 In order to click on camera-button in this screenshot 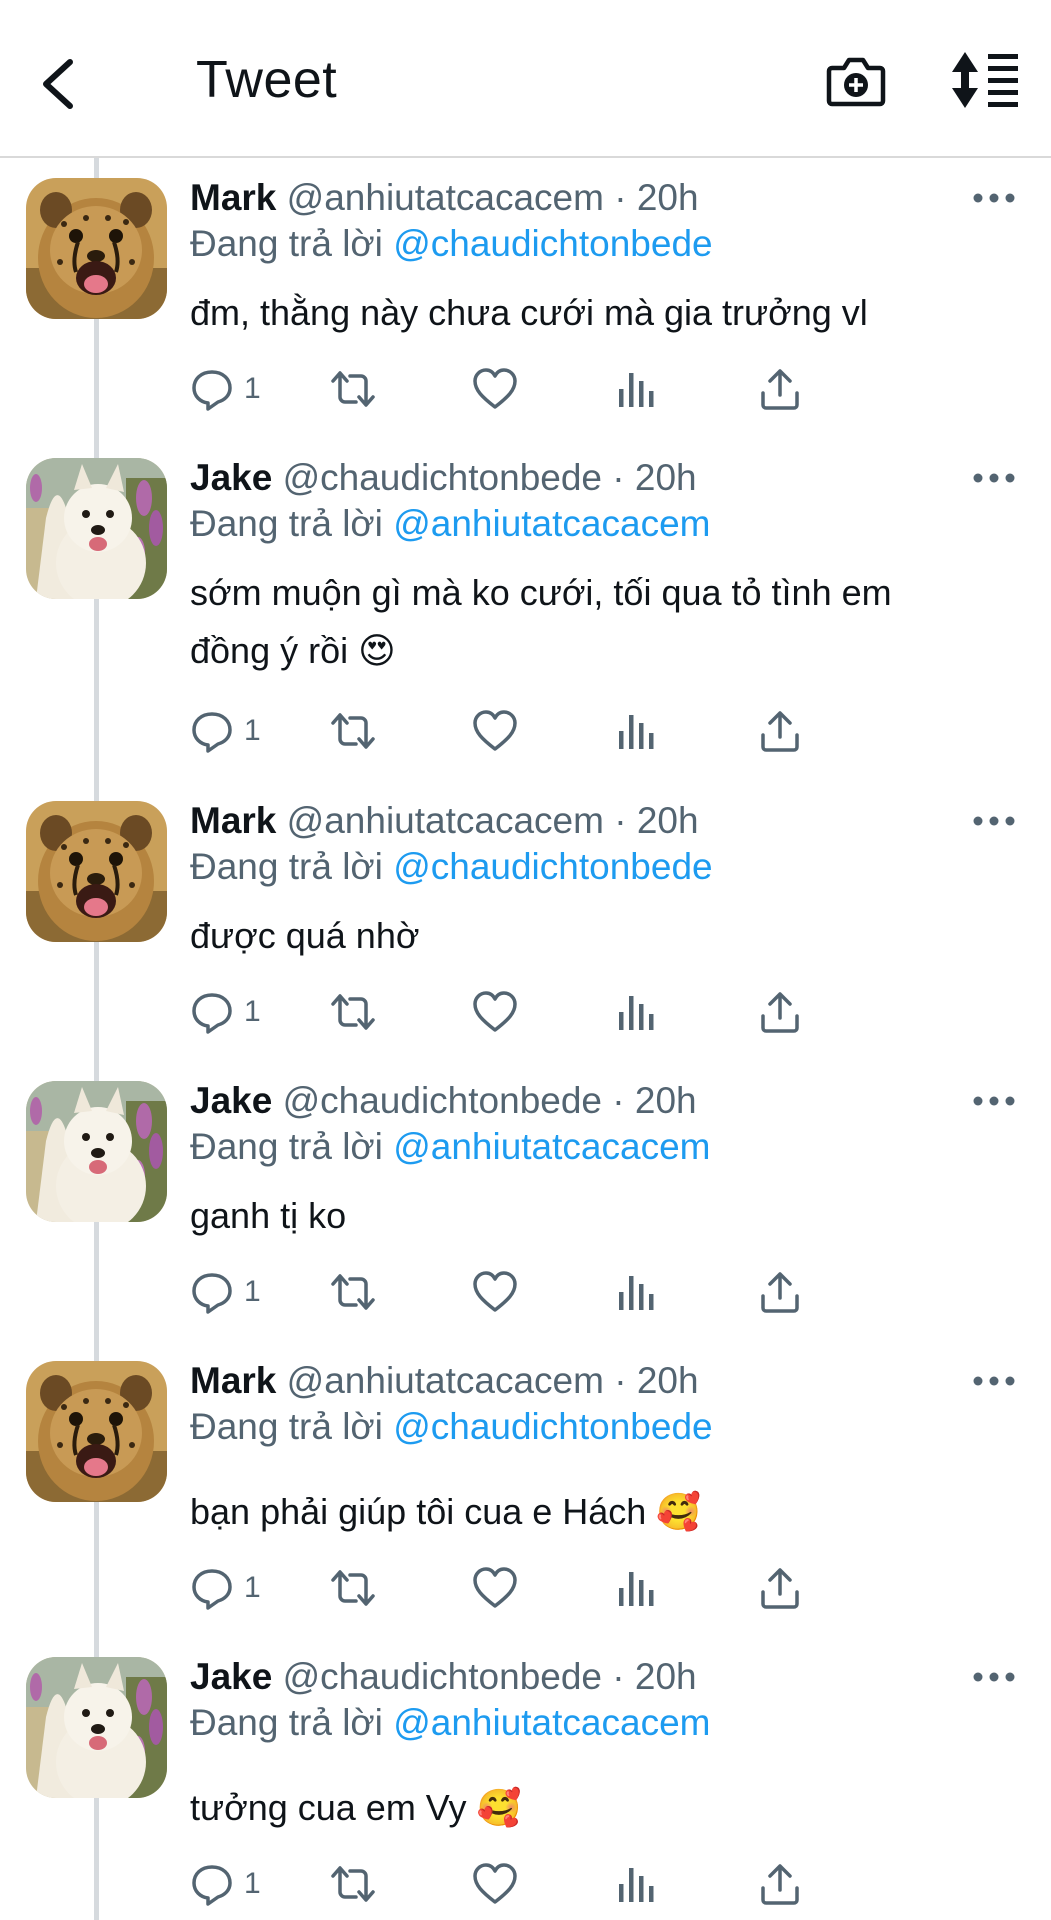, I will do `click(856, 81)`.